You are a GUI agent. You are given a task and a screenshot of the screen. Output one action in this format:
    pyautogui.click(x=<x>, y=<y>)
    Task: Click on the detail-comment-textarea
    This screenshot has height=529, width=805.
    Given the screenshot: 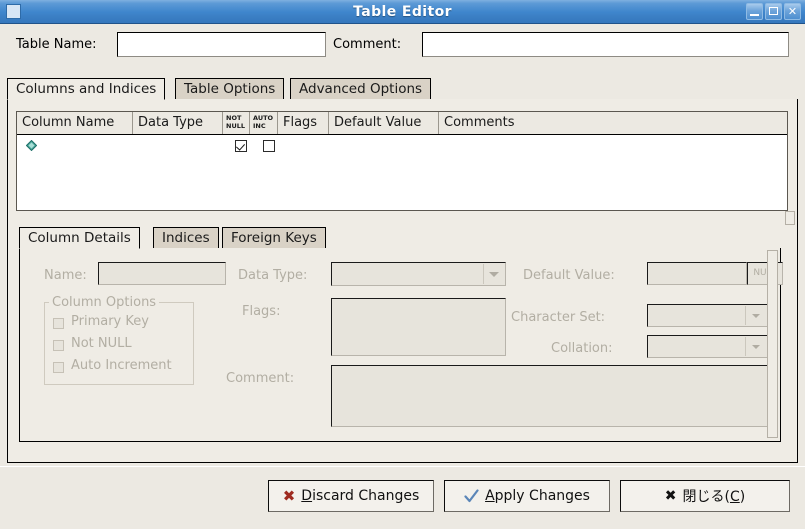 What is the action you would take?
    pyautogui.click(x=549, y=396)
    